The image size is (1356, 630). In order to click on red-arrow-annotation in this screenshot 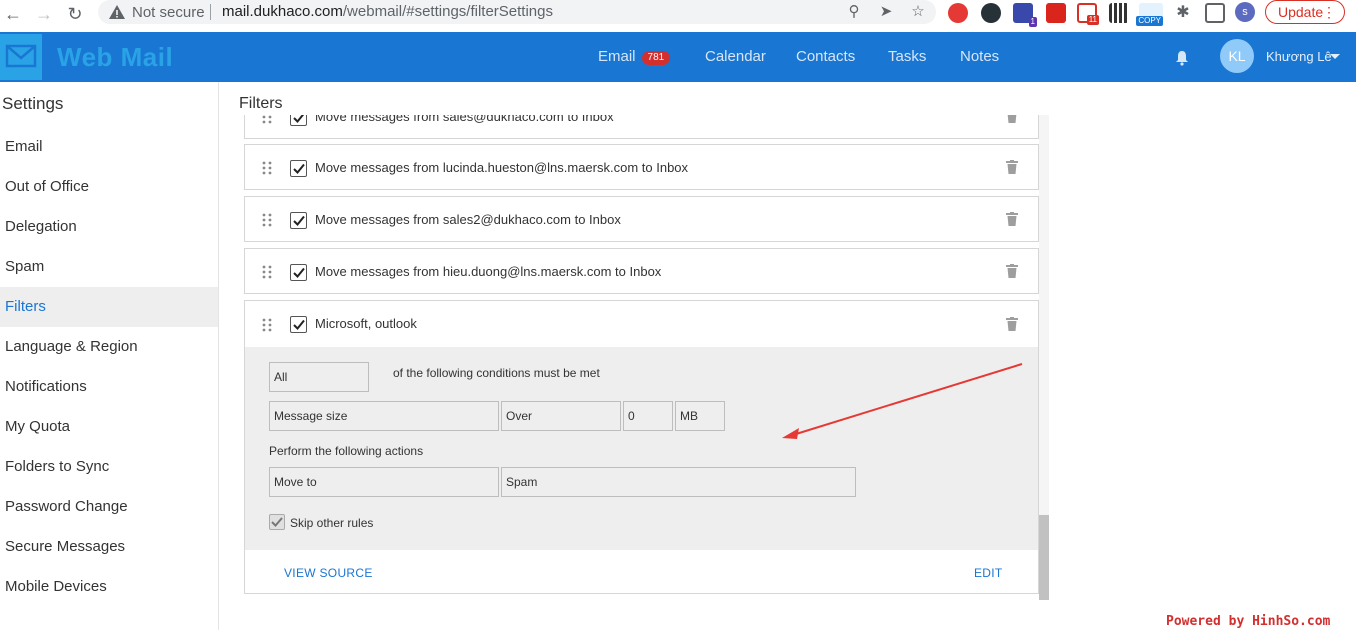, I will do `click(902, 401)`.